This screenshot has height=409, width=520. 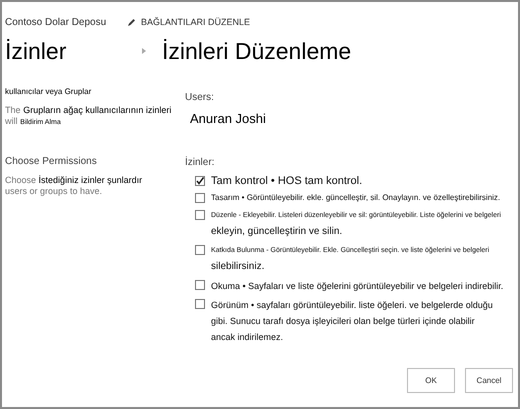 What do you see at coordinates (489, 380) in the screenshot?
I see `cancel-button: Cancel` at bounding box center [489, 380].